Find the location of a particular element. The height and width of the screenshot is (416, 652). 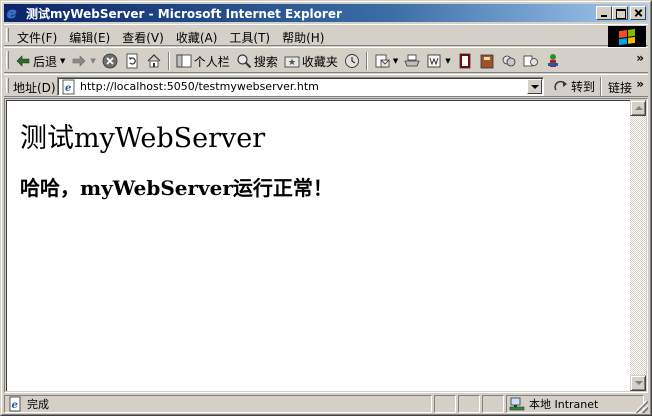

standard-toolbar: 后退 ▼ ▼ 个人栏 搜索 收藏夹 ▼ ▼ » is located at coordinates (326, 60).